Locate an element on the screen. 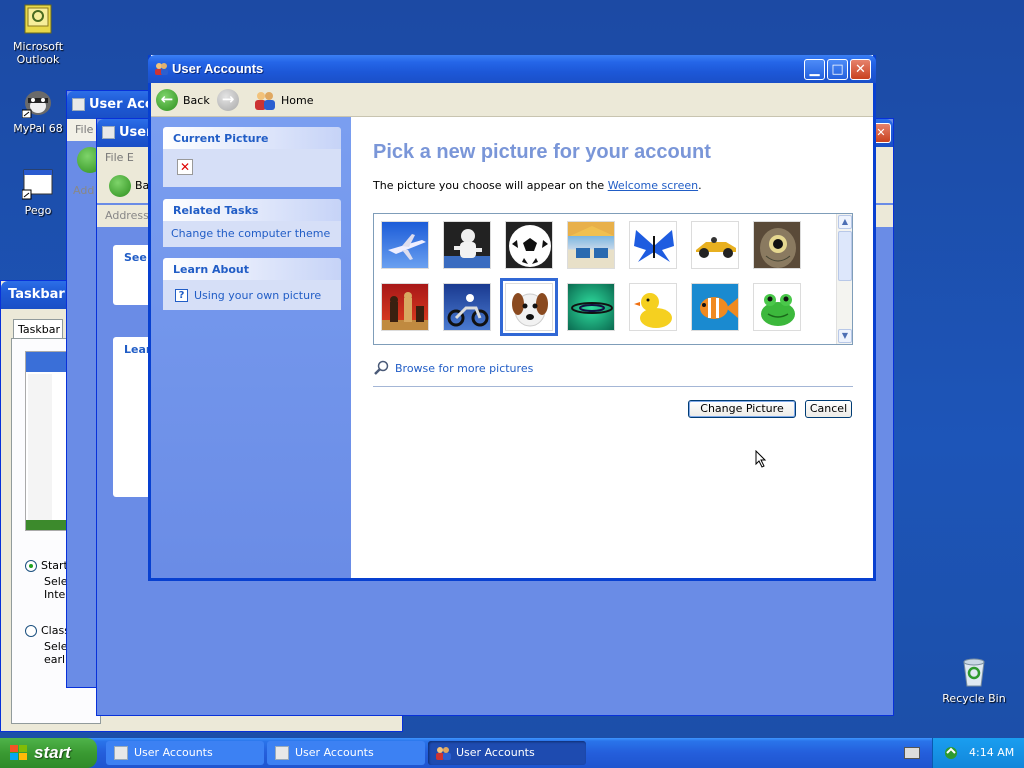 Image resolution: width=1024 pixels, height=768 pixels. taskbar-item-2: User Accounts is located at coordinates (346, 753).